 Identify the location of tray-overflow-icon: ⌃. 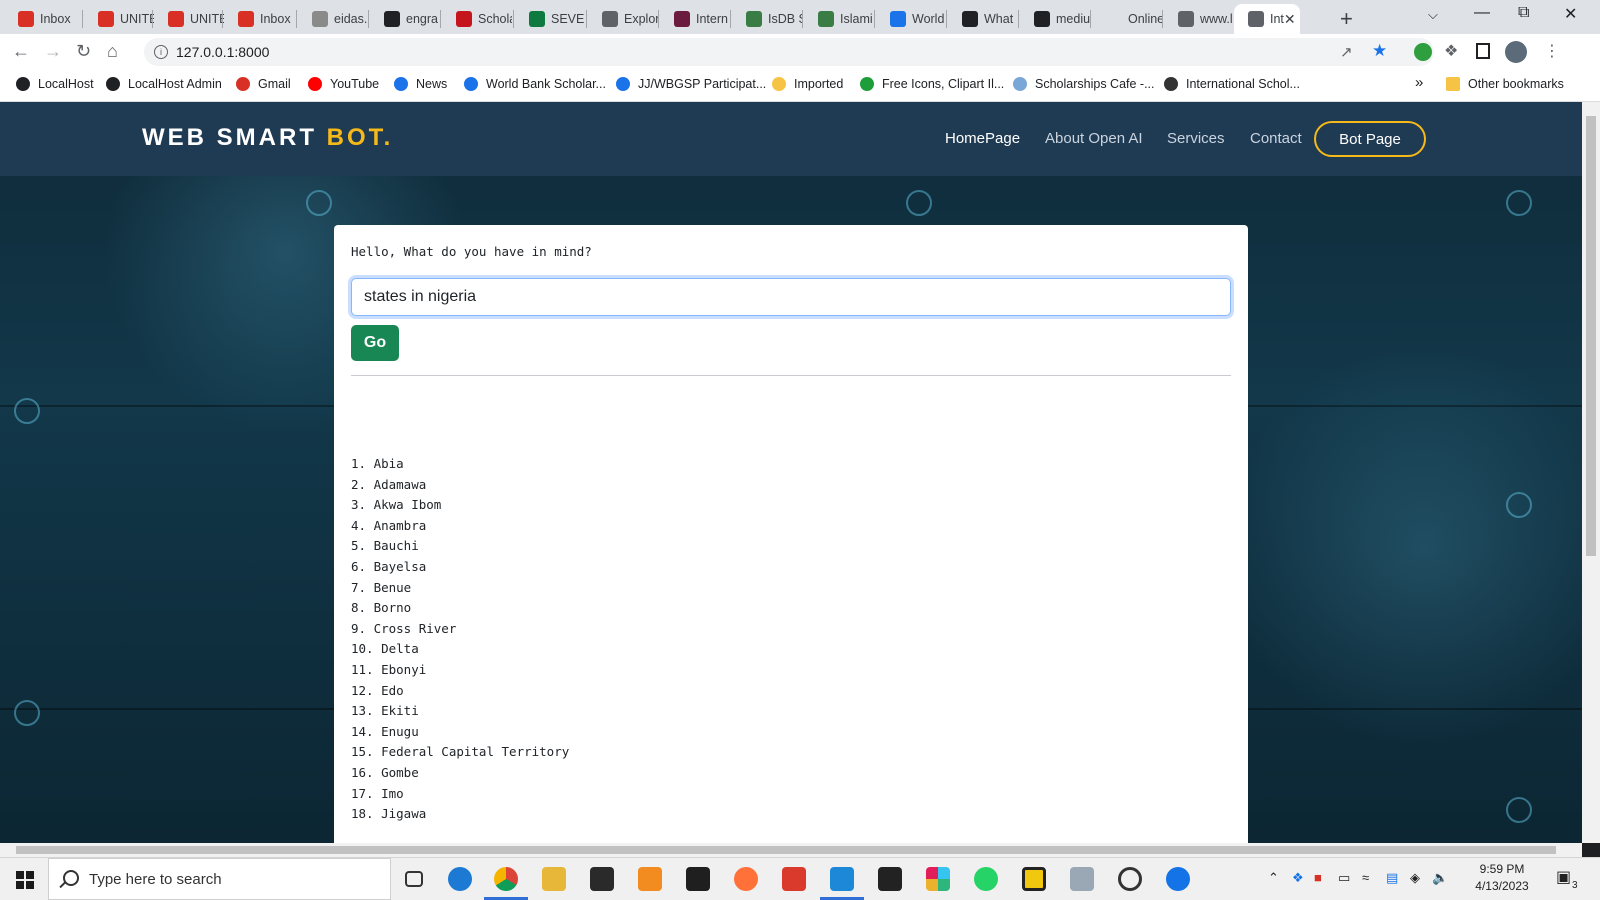
(1273, 878).